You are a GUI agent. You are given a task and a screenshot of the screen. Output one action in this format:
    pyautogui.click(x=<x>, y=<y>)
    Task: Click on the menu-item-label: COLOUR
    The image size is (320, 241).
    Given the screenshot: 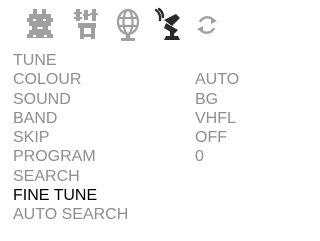 What is the action you would take?
    pyautogui.click(x=47, y=80)
    